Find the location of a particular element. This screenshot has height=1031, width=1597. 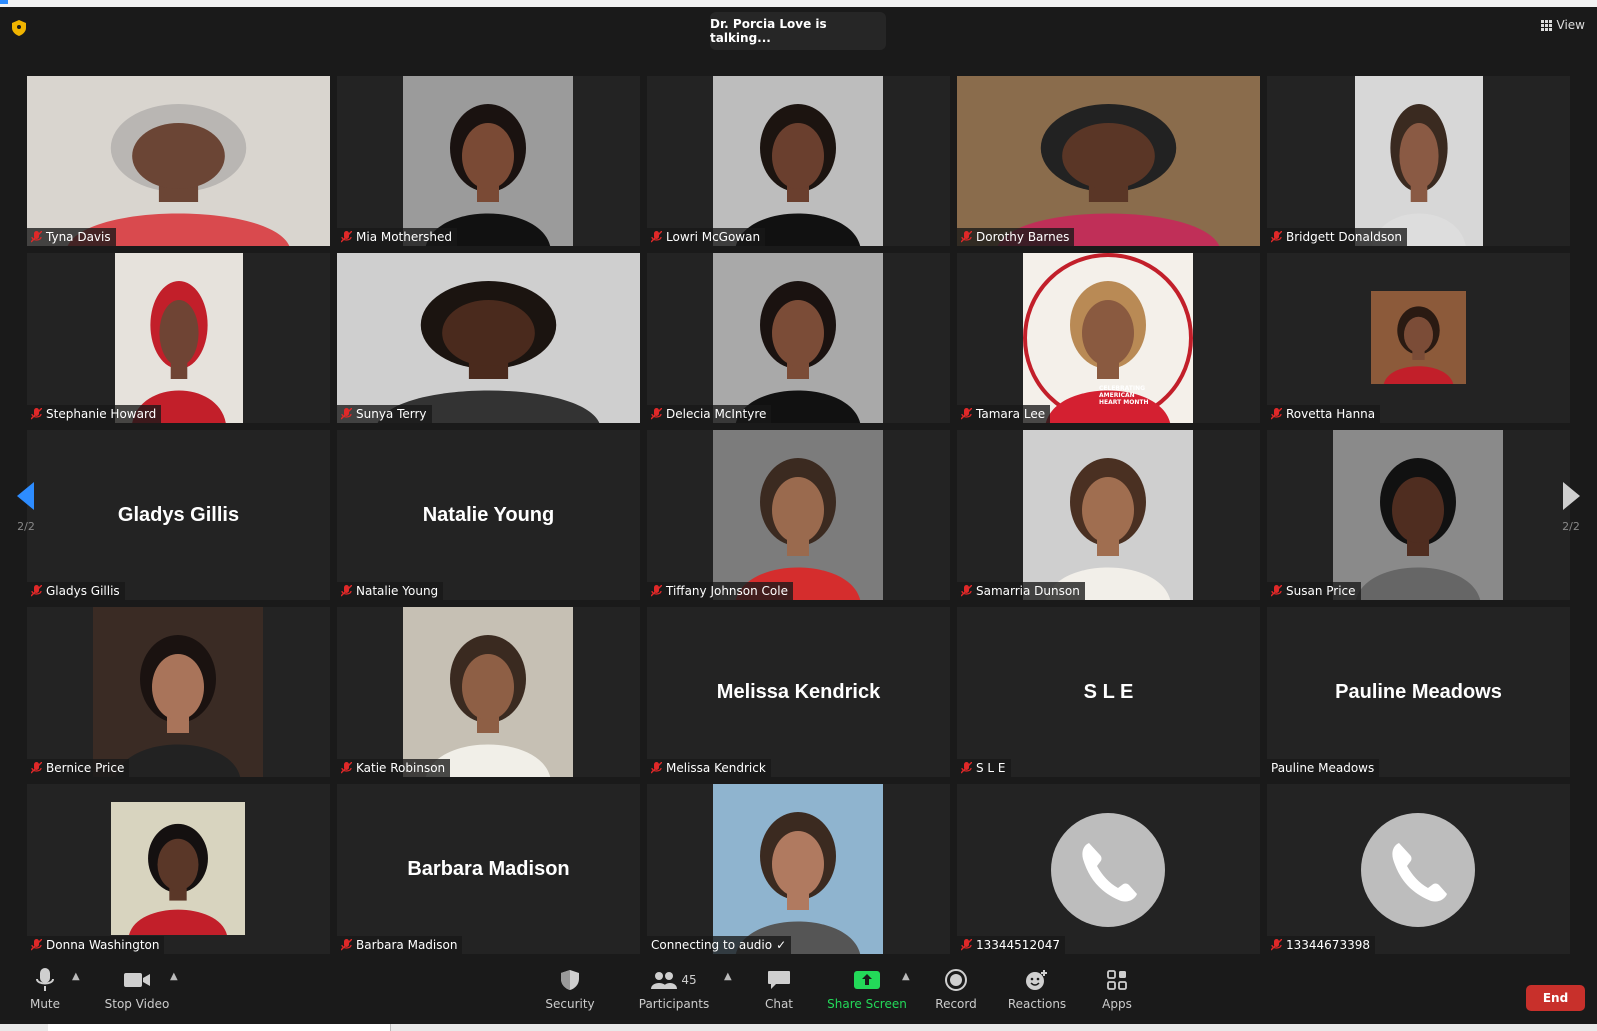

video-tile: Delecia McIntyre is located at coordinates (798, 338).